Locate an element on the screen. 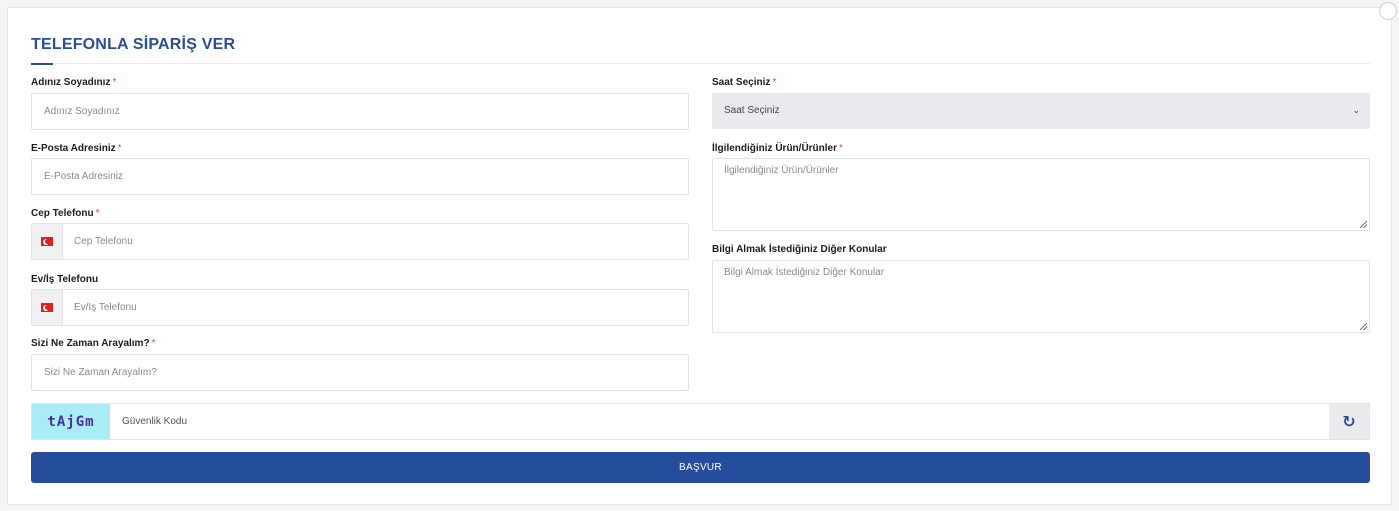 The width and height of the screenshot is (1399, 511). name-label: Adınız Soyadınız * is located at coordinates (74, 82).